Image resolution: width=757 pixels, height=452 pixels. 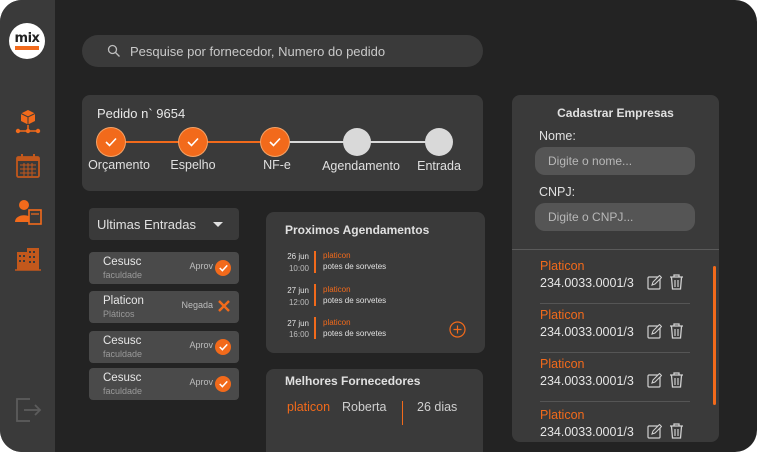 What do you see at coordinates (439, 166) in the screenshot?
I see `step-label: Entrada` at bounding box center [439, 166].